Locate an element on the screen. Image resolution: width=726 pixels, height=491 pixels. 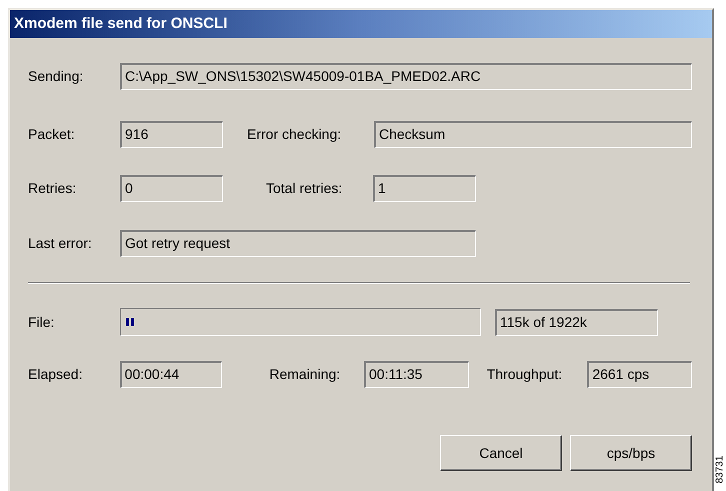
readonly-field: 1 is located at coordinates (424, 188).